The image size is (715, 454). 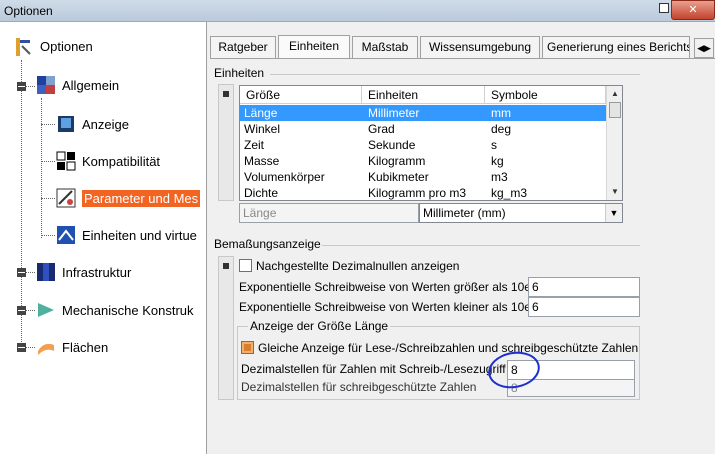 I want to click on surfaces-icon, so click(x=46, y=347).